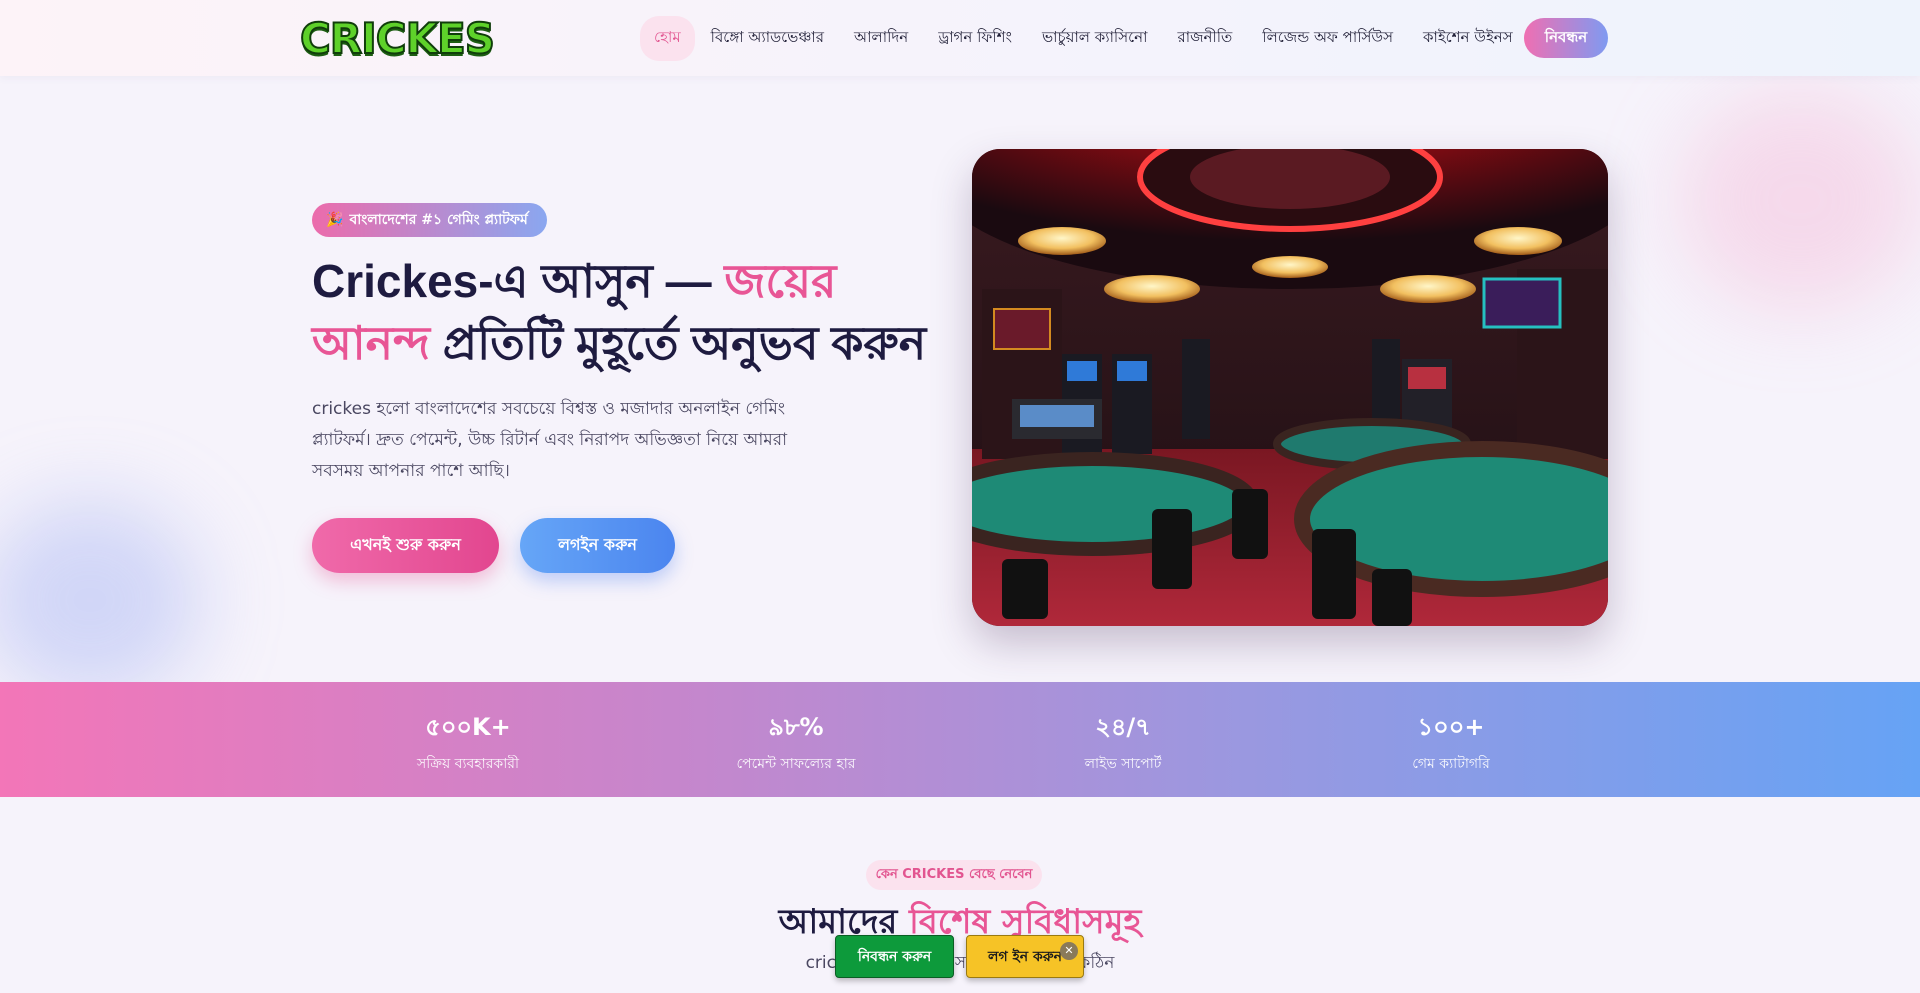 The width and height of the screenshot is (1920, 993). What do you see at coordinates (1204, 38) in the screenshot?
I see `nav-item-politics: রাজনীতি` at bounding box center [1204, 38].